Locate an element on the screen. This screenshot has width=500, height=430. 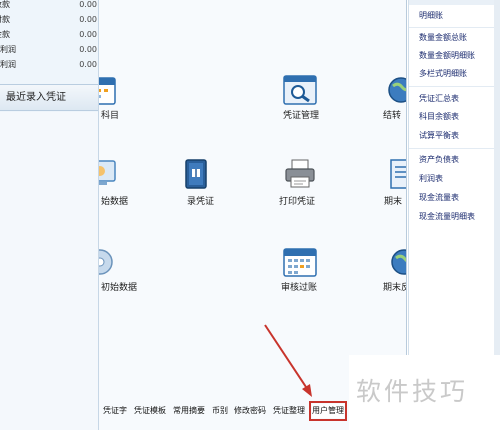
annotation-arrow-icon is located at coordinates (288, 360).